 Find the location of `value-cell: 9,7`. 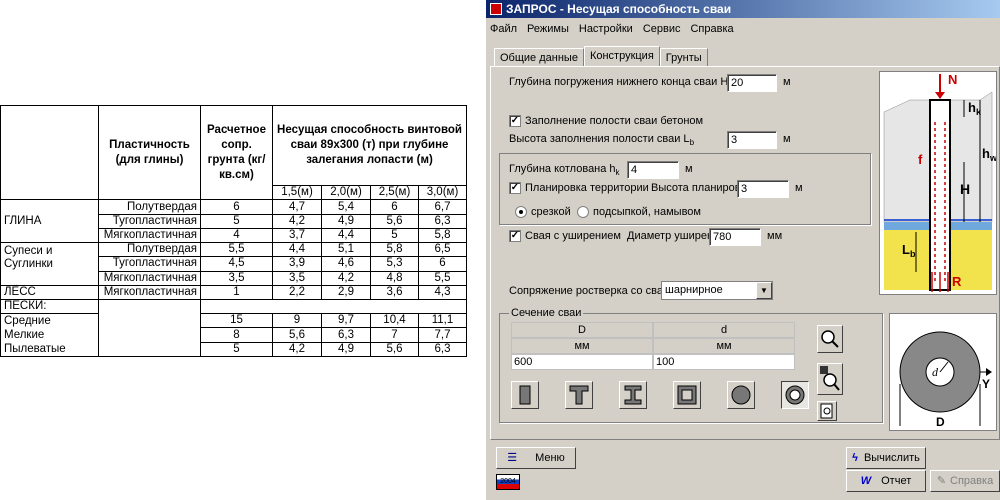

value-cell: 9,7 is located at coordinates (346, 321).